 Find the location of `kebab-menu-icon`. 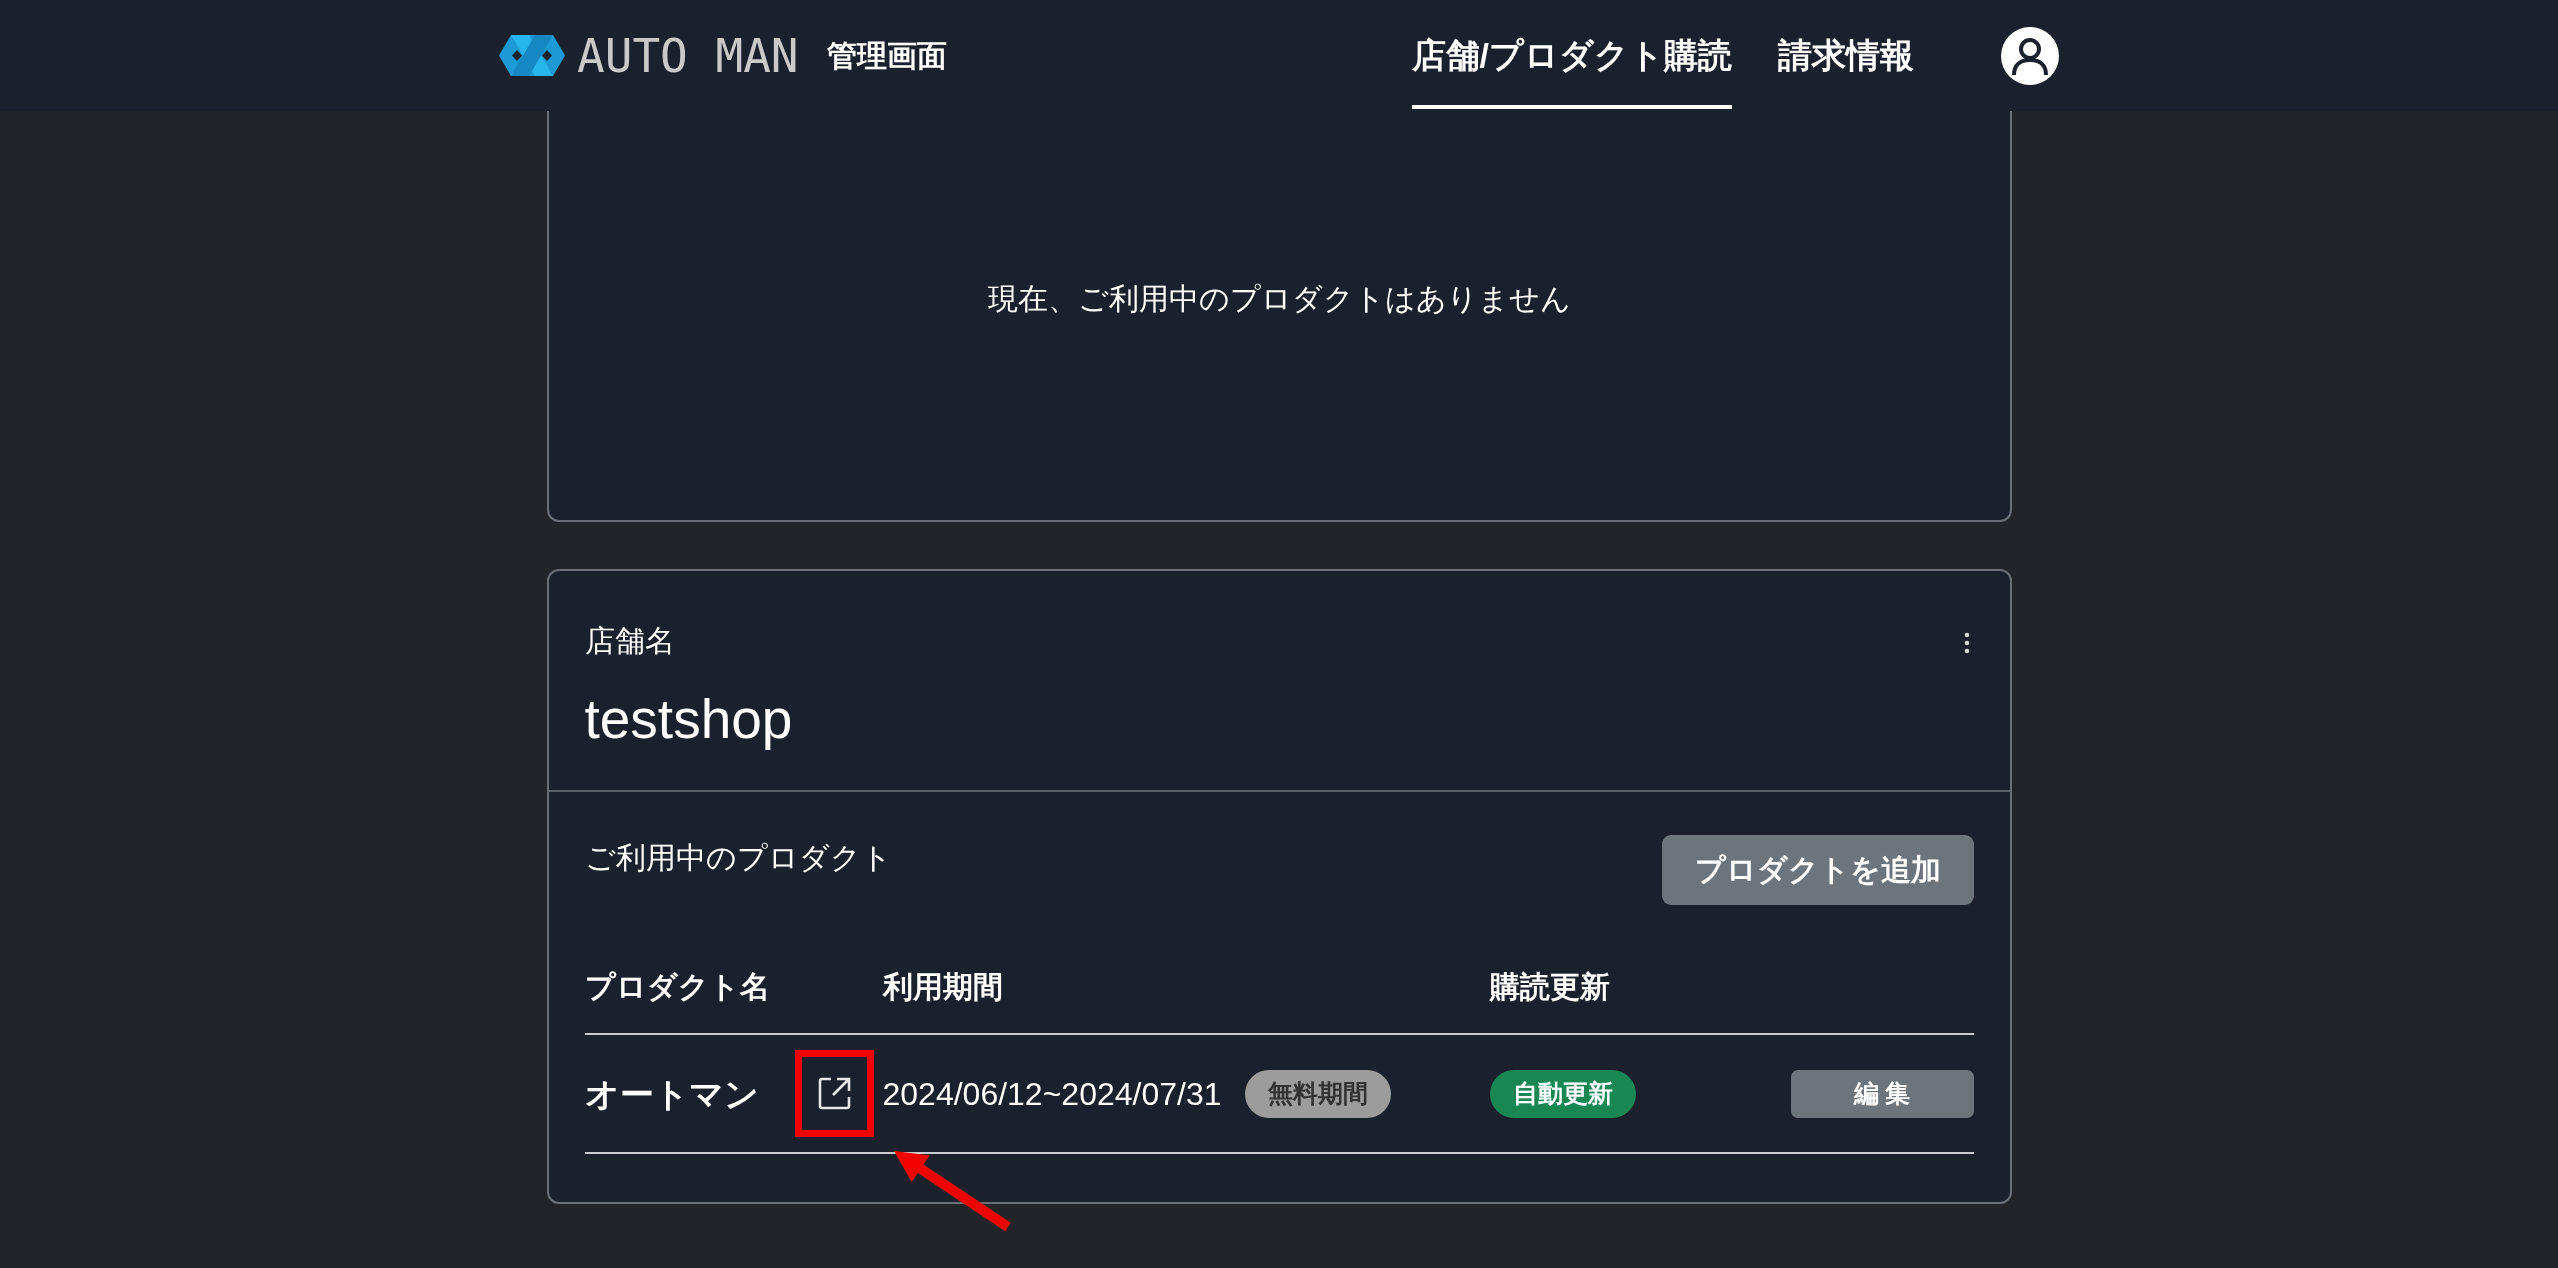

kebab-menu-icon is located at coordinates (1966, 643).